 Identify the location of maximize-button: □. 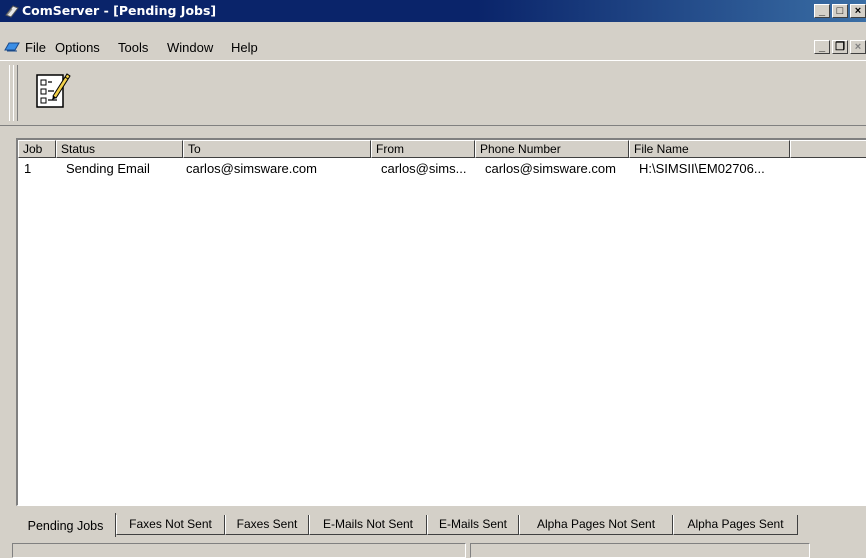
(840, 11).